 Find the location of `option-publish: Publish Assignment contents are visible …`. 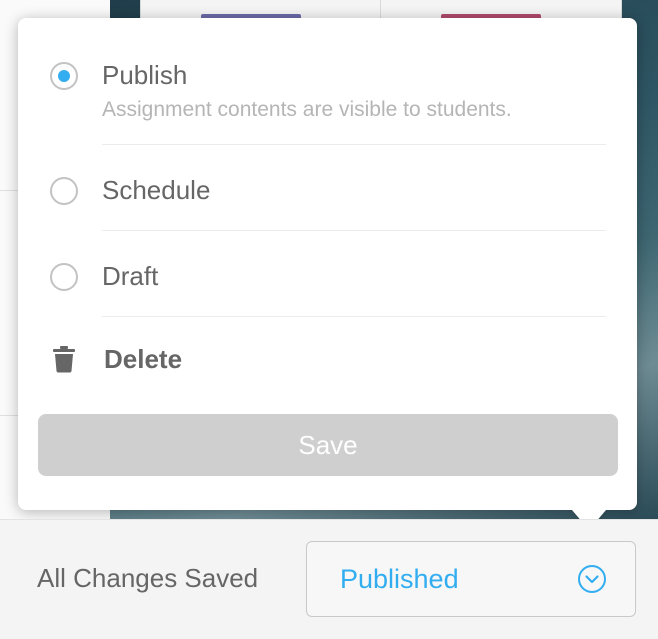

option-publish: Publish Assignment contents are visible … is located at coordinates (328, 100).